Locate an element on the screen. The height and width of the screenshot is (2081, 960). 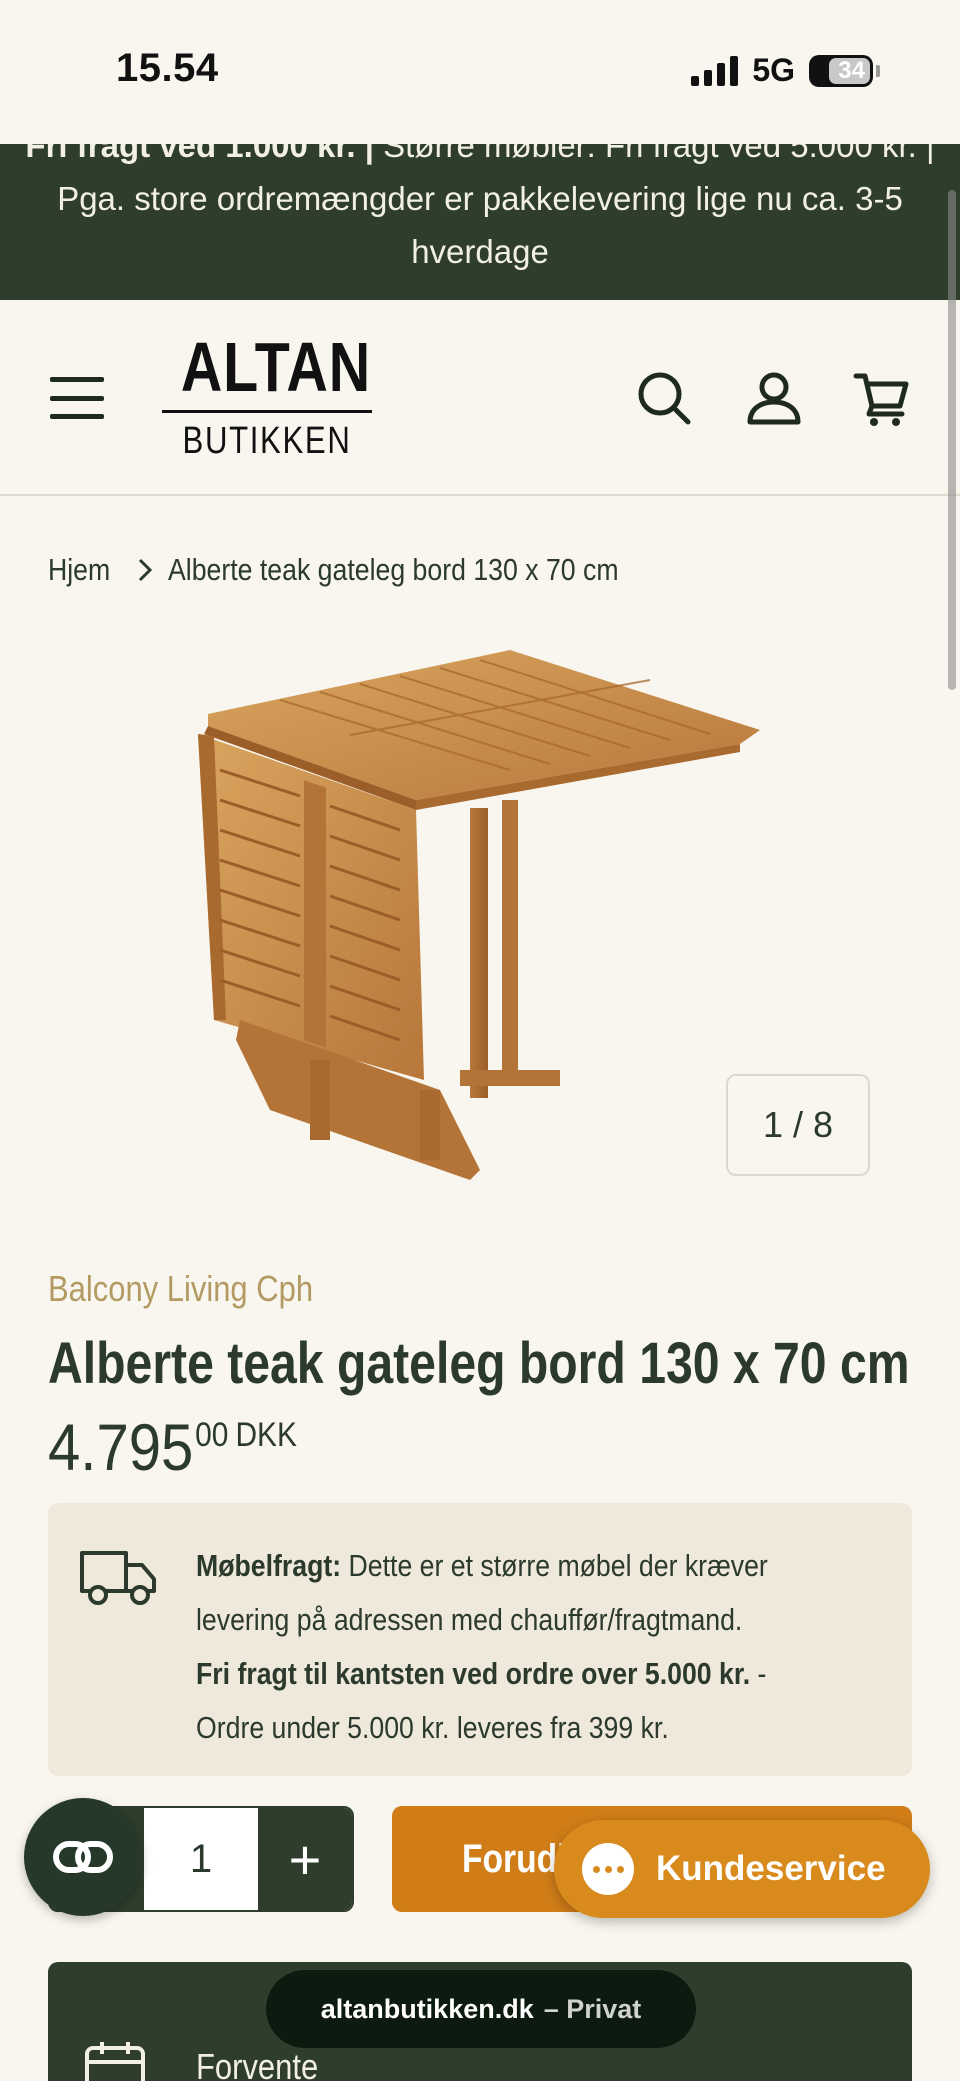
breadcrumb-home: Hjem is located at coordinates (84, 570).